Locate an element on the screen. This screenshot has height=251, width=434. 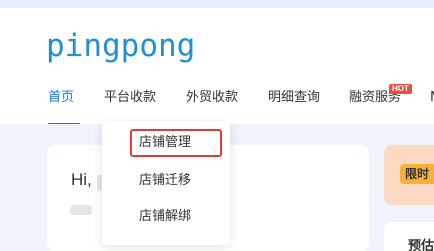
nav-item-foreign-trade-collection: 外贸收款 is located at coordinates (212, 106).